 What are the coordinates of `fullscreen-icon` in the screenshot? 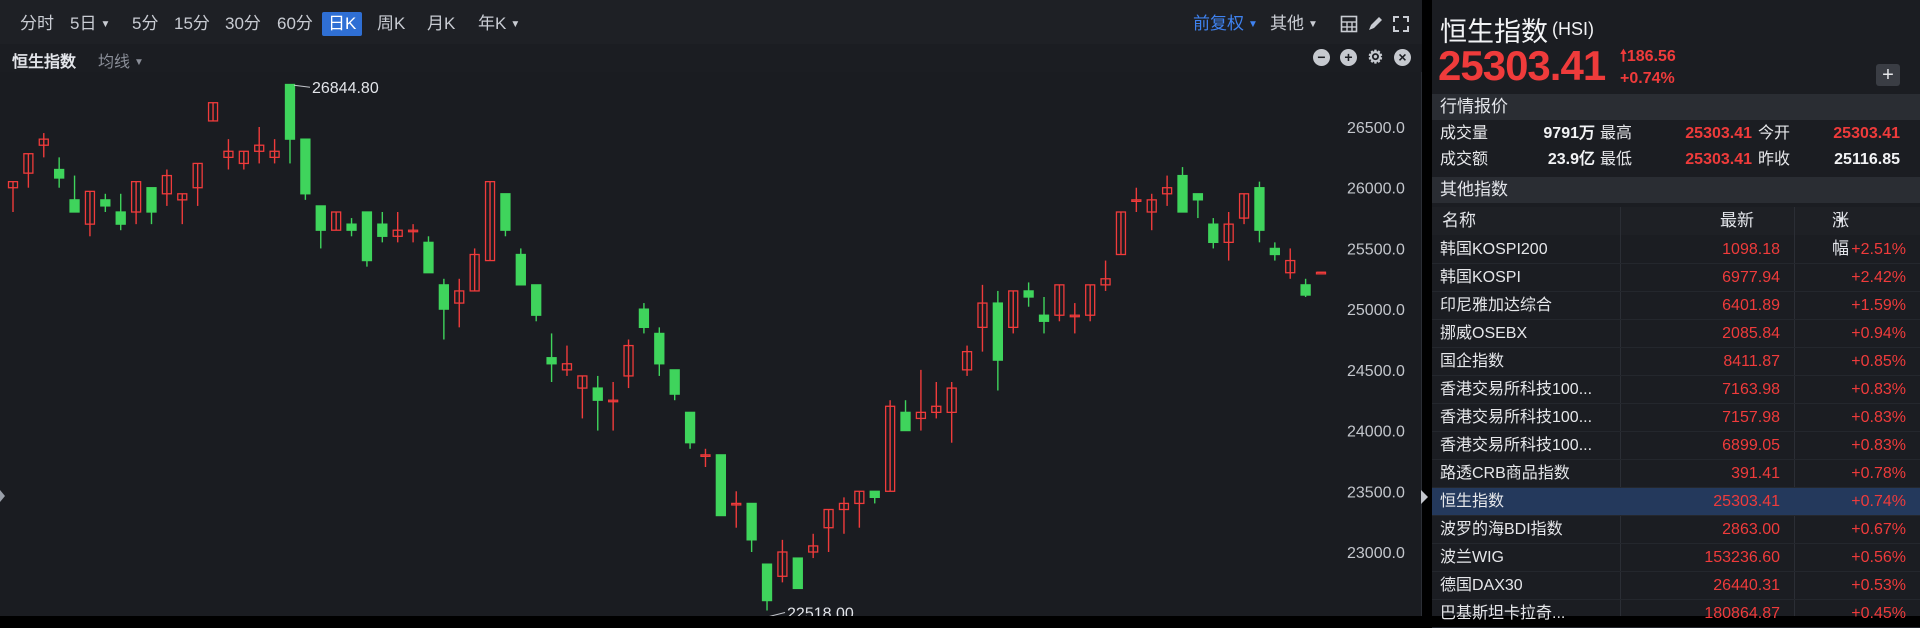 It's located at (1401, 24).